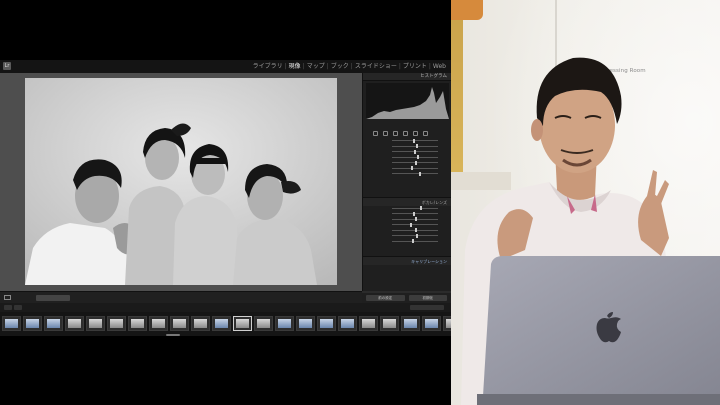  I want to click on calibration-panel-header: キャリブレーション, so click(407, 260).